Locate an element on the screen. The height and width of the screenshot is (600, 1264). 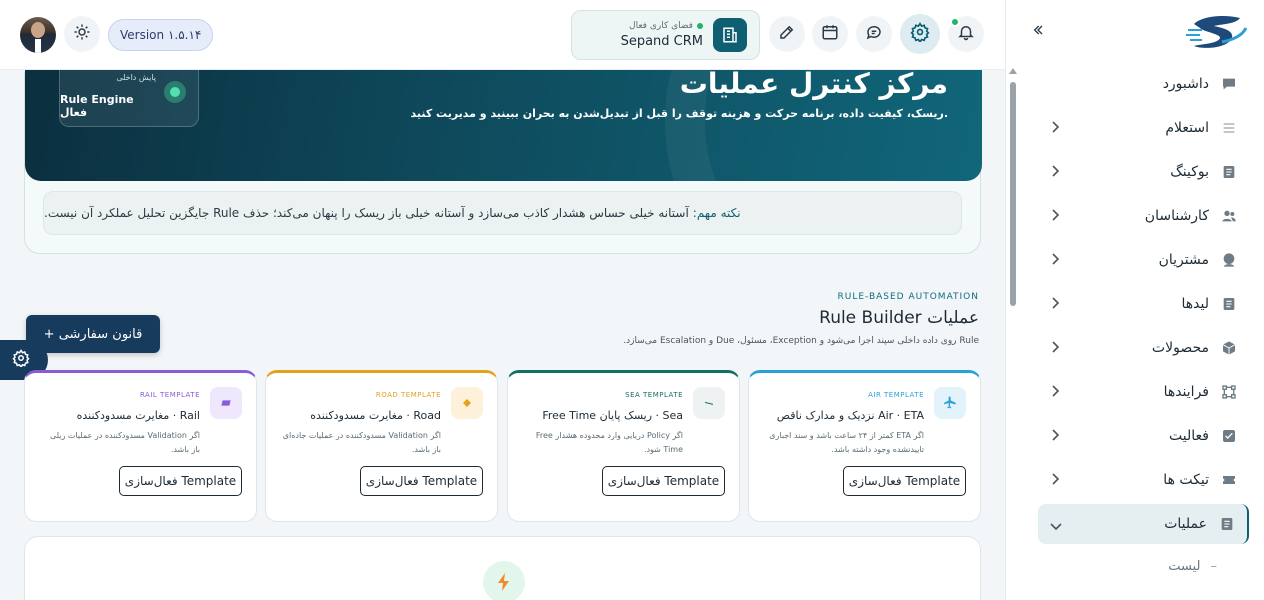
workspace-switcher: فضای کاری فعال Sepand CRM is located at coordinates (665, 35).